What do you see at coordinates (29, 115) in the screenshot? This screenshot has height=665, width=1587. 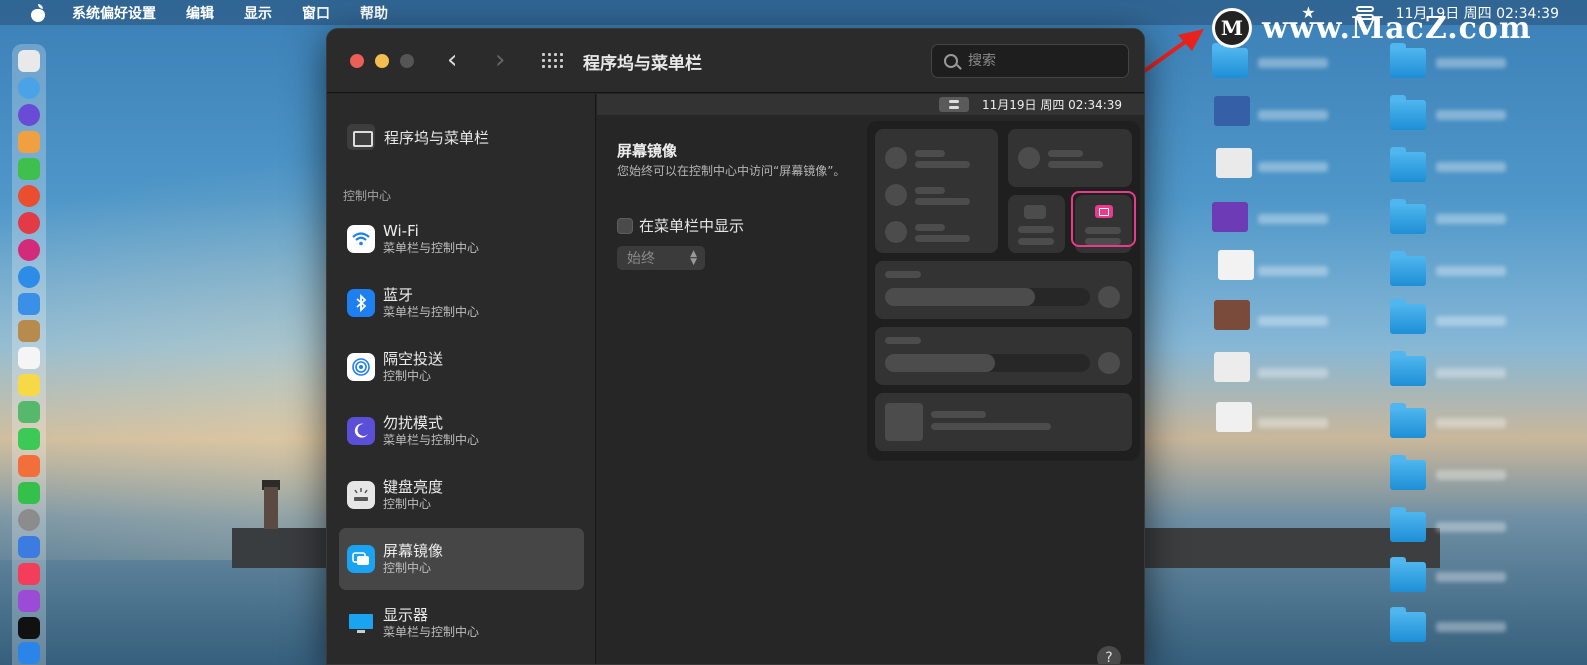 I see `siri-icon` at bounding box center [29, 115].